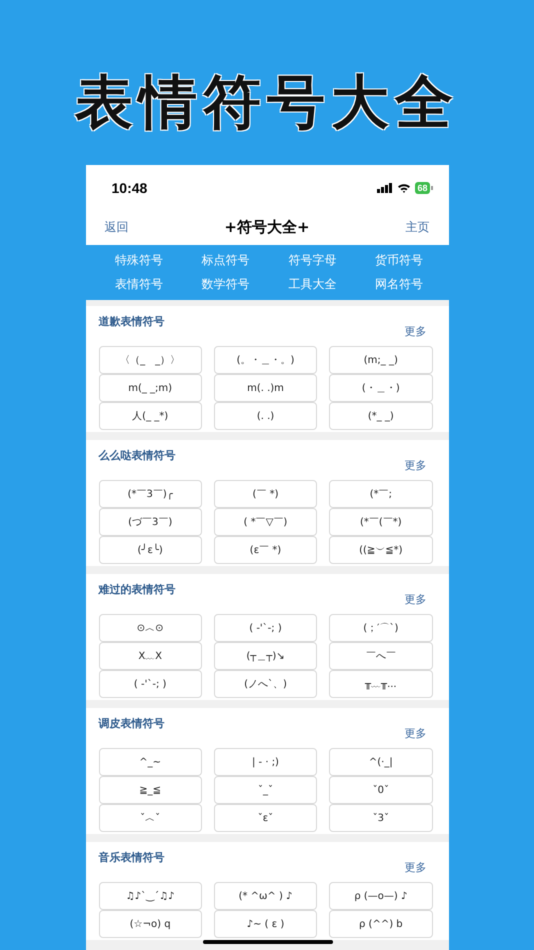  What do you see at coordinates (380, 522) in the screenshot?
I see `emoticon-button: (*￣(￣*)` at bounding box center [380, 522].